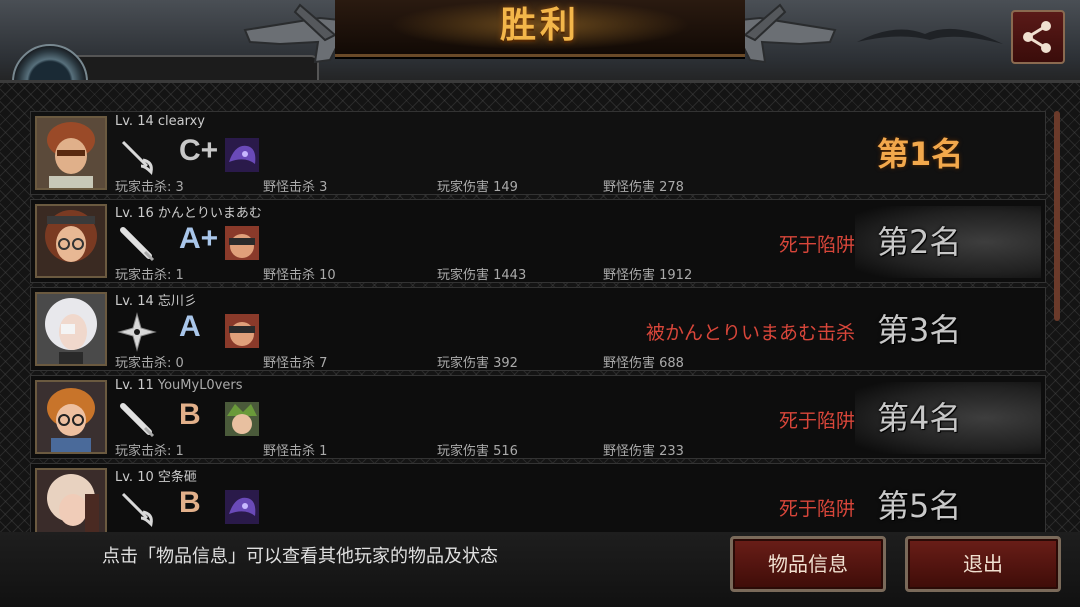 The image size is (1080, 607). What do you see at coordinates (300, 556) in the screenshot?
I see `hint-text: 点击「物品信息」可以查看其他玩家的物品及状态` at bounding box center [300, 556].